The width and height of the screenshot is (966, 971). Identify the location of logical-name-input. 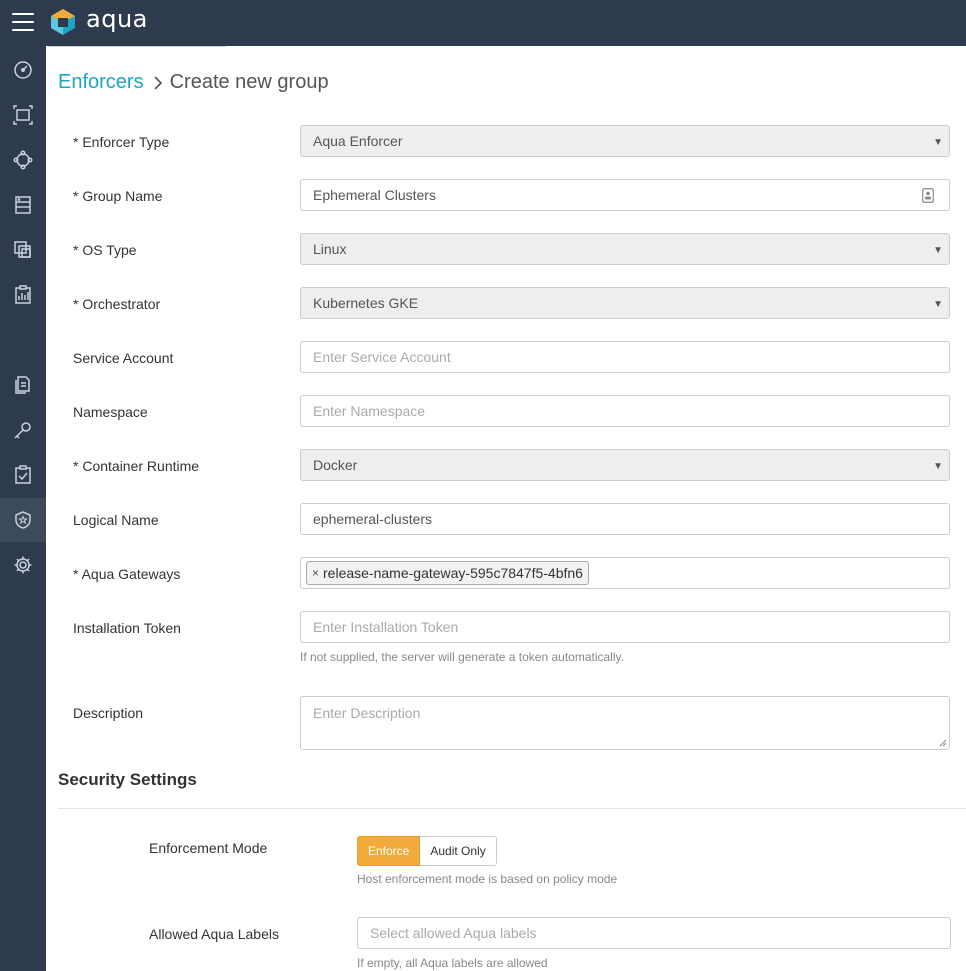
(625, 519).